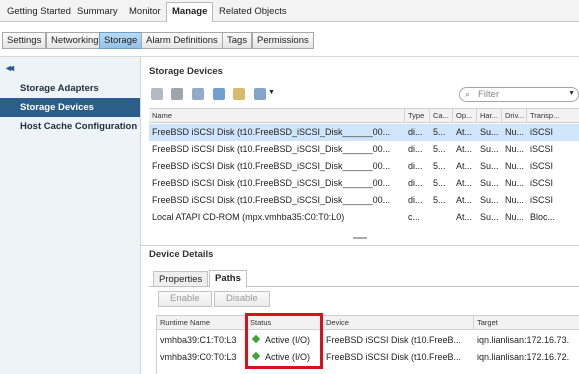 This screenshot has height=374, width=579. What do you see at coordinates (198, 357) in the screenshot?
I see `table-cell: vmhba39:C0:T0:L3` at bounding box center [198, 357].